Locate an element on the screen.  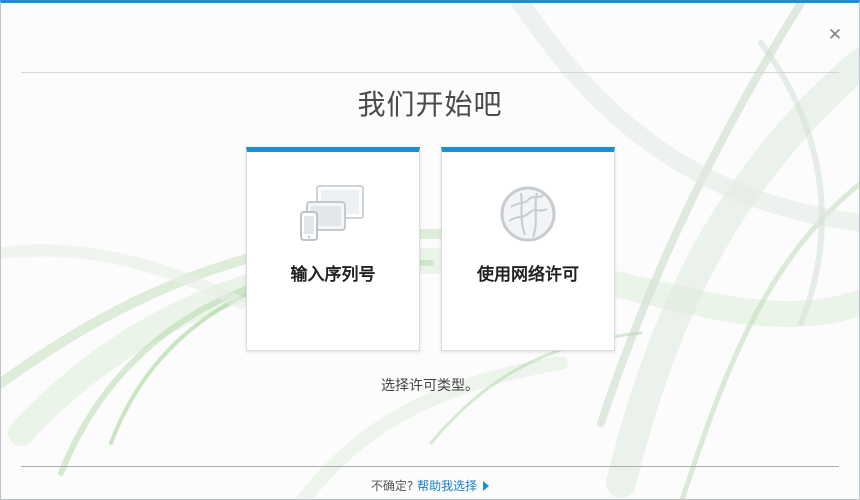
license-type-hint: 选择许可类型。 is located at coordinates (430, 386).